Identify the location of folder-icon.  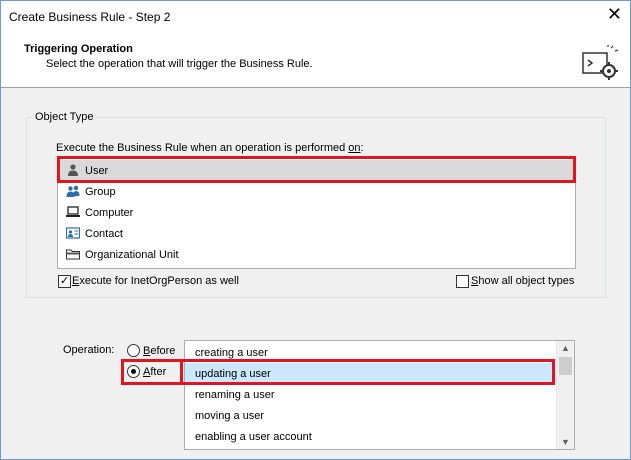
(73, 254).